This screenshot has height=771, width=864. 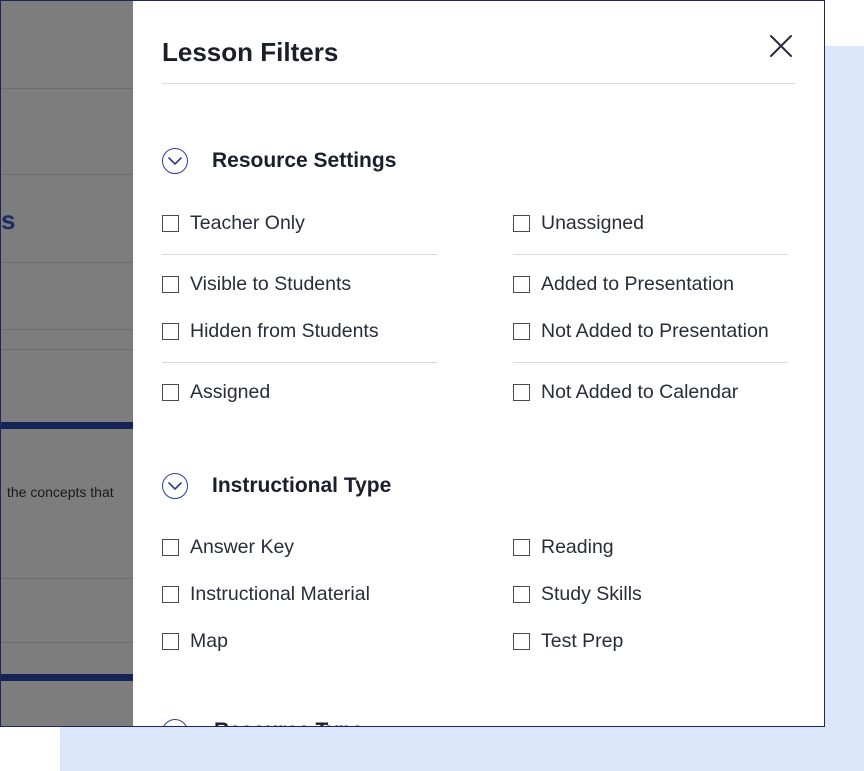 I want to click on checkbox-reading: Reading, so click(x=563, y=547).